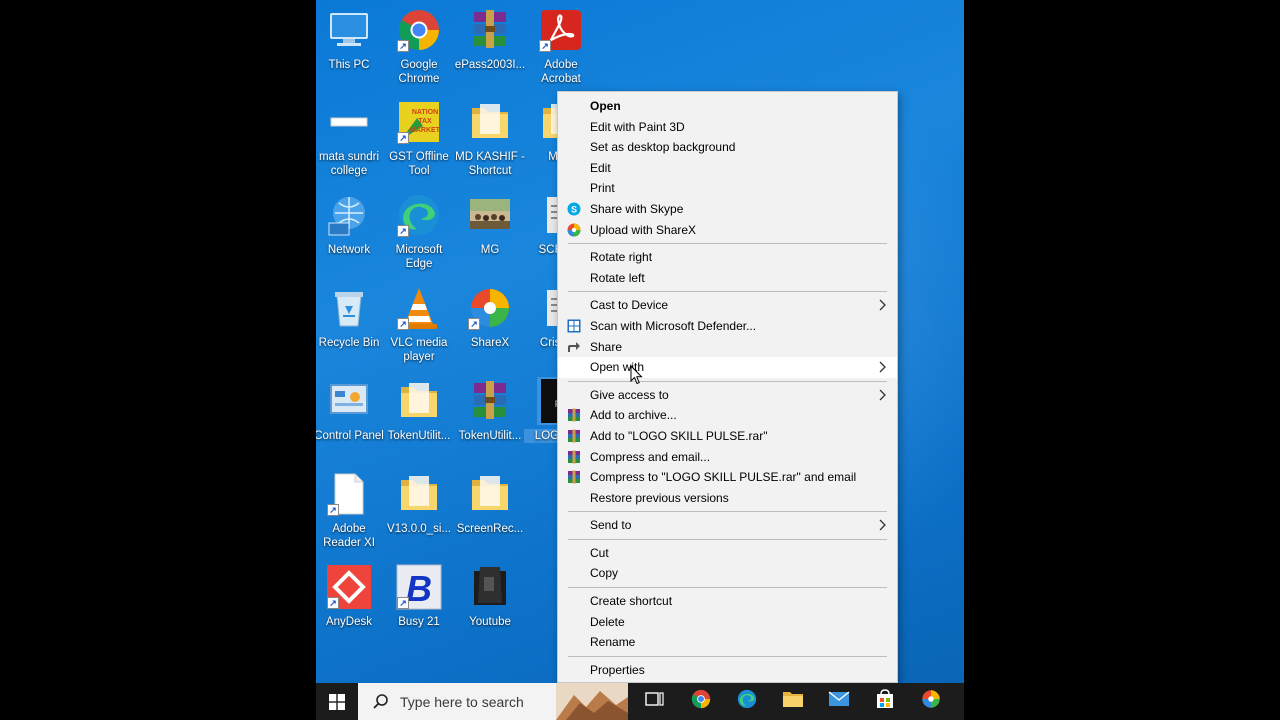 The width and height of the screenshot is (1280, 720). What do you see at coordinates (419, 587) in the screenshot?
I see `busy-icon: B ↗` at bounding box center [419, 587].